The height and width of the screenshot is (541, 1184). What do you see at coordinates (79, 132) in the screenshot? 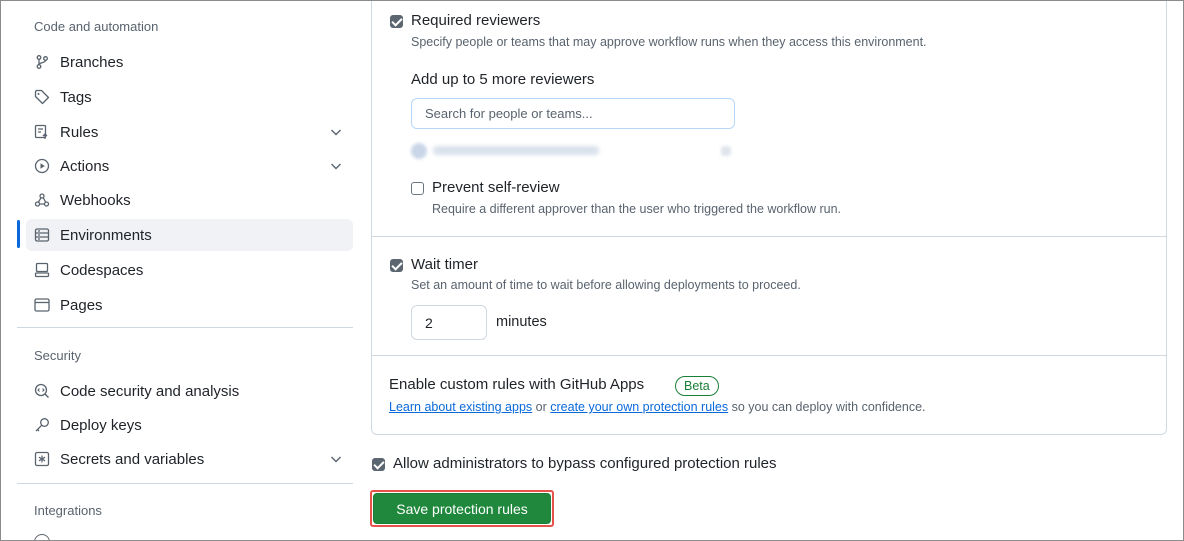
I see `sidebar-item-label: Rules` at bounding box center [79, 132].